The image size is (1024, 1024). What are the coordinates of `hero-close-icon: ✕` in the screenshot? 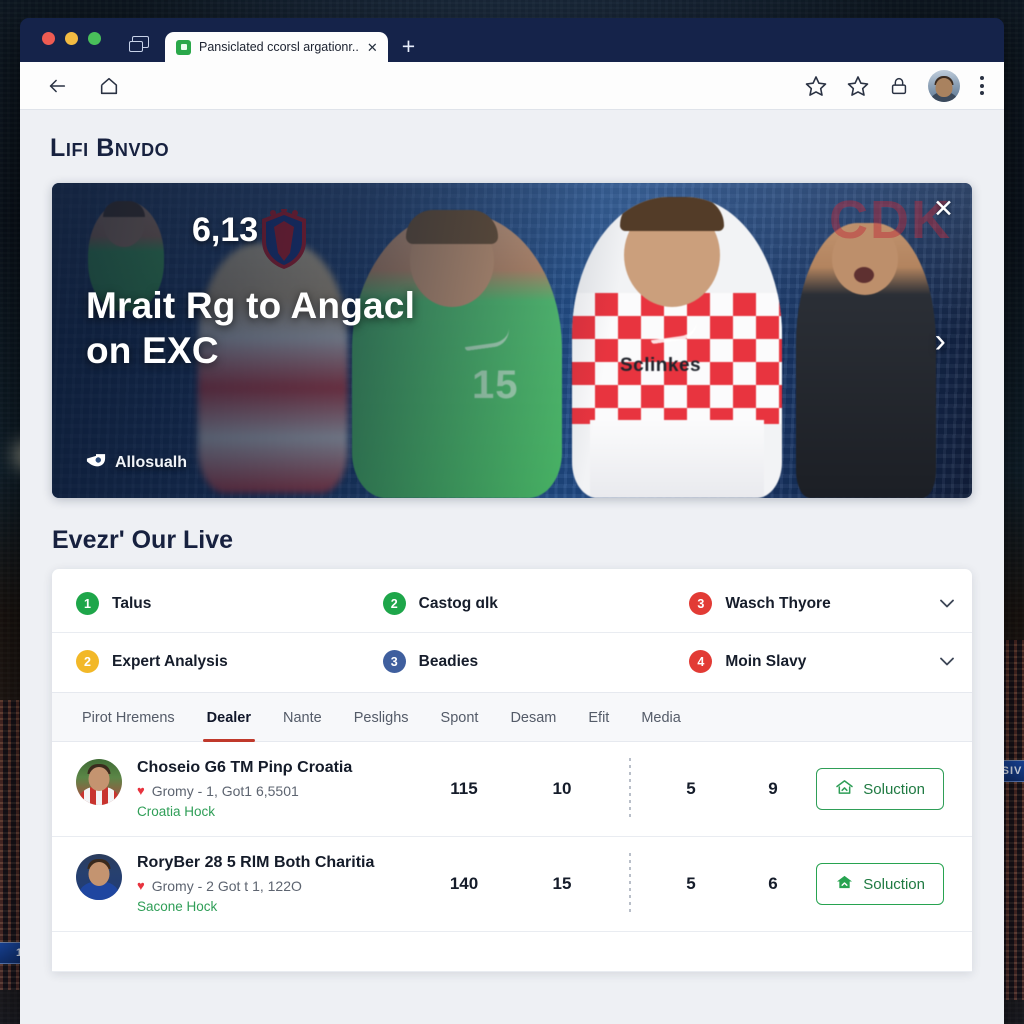 It's located at (943, 209).